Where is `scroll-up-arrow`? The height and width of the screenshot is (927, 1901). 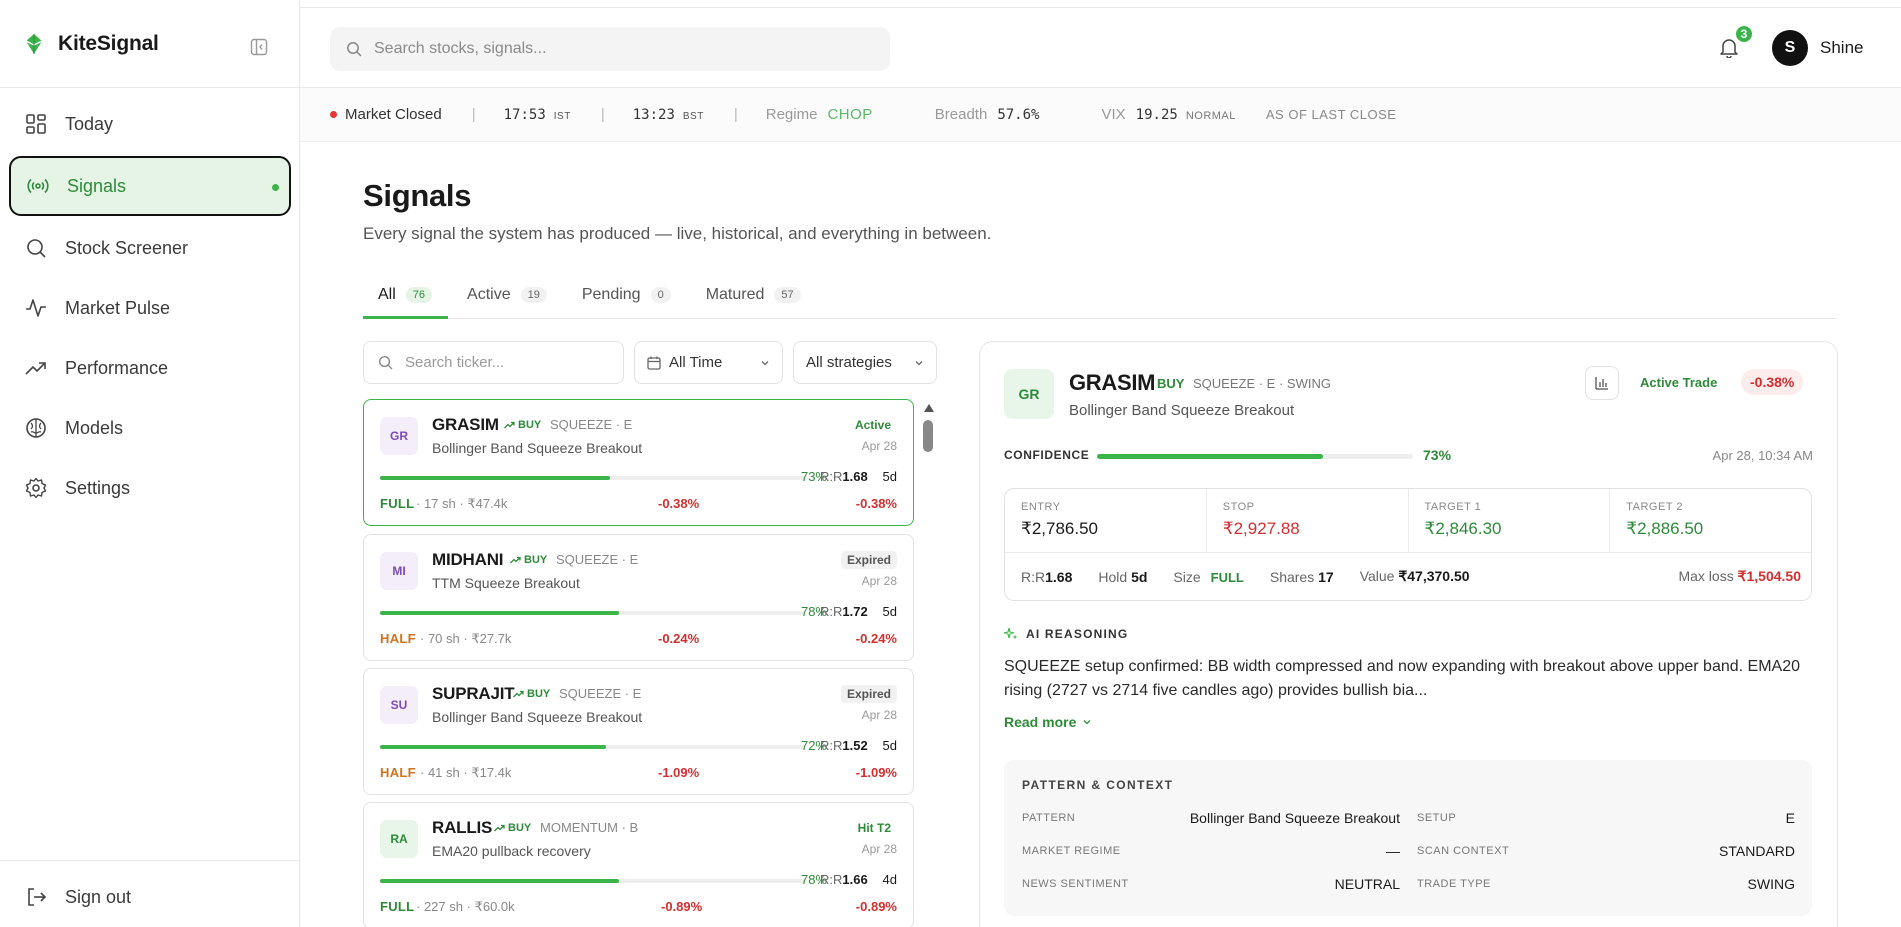 scroll-up-arrow is located at coordinates (929, 408).